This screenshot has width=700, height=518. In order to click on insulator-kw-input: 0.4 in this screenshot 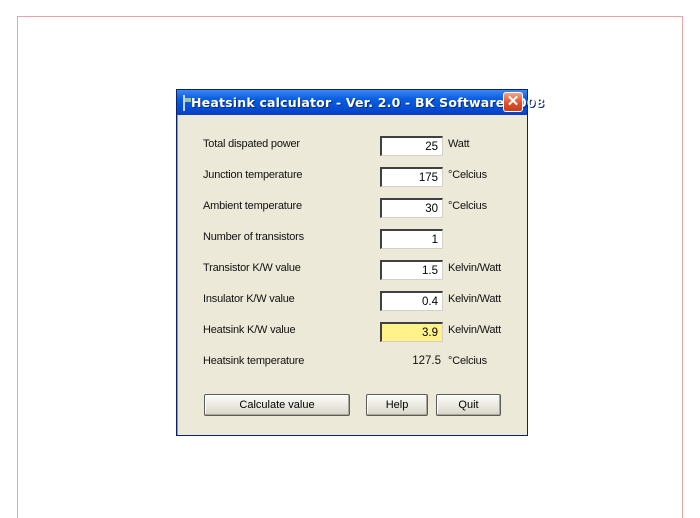, I will do `click(411, 301)`.